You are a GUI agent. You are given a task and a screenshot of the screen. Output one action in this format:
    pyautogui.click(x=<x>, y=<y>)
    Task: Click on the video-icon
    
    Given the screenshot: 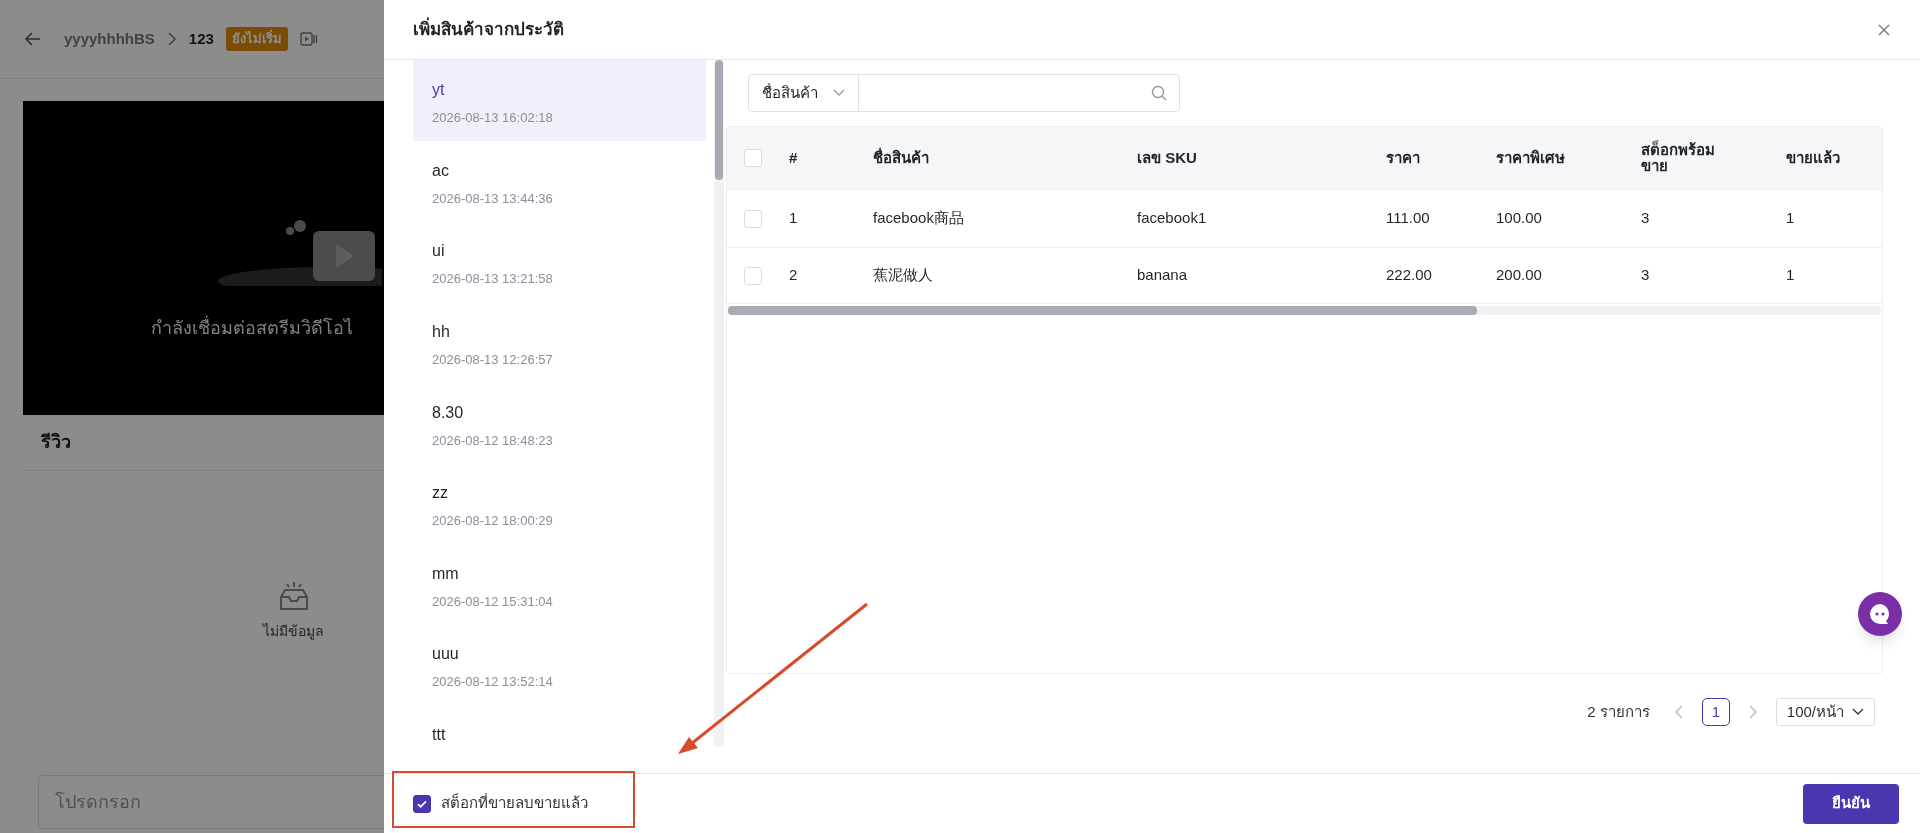 What is the action you would take?
    pyautogui.click(x=308, y=39)
    